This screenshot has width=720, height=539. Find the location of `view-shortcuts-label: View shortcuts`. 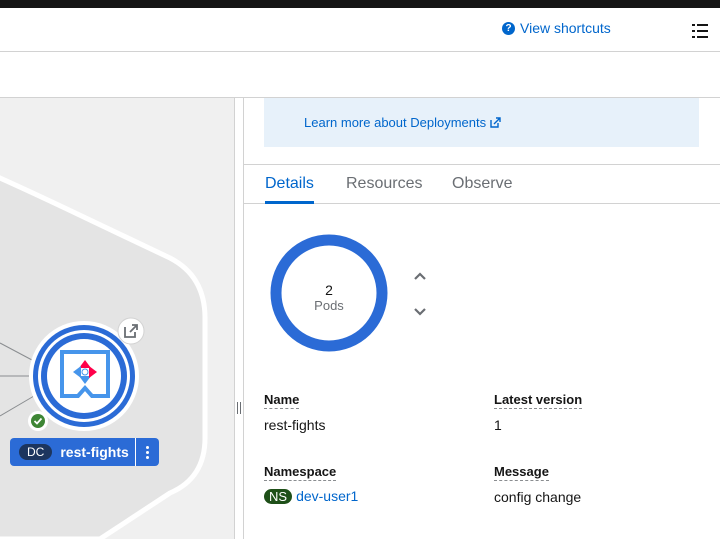

view-shortcuts-label: View shortcuts is located at coordinates (565, 28).